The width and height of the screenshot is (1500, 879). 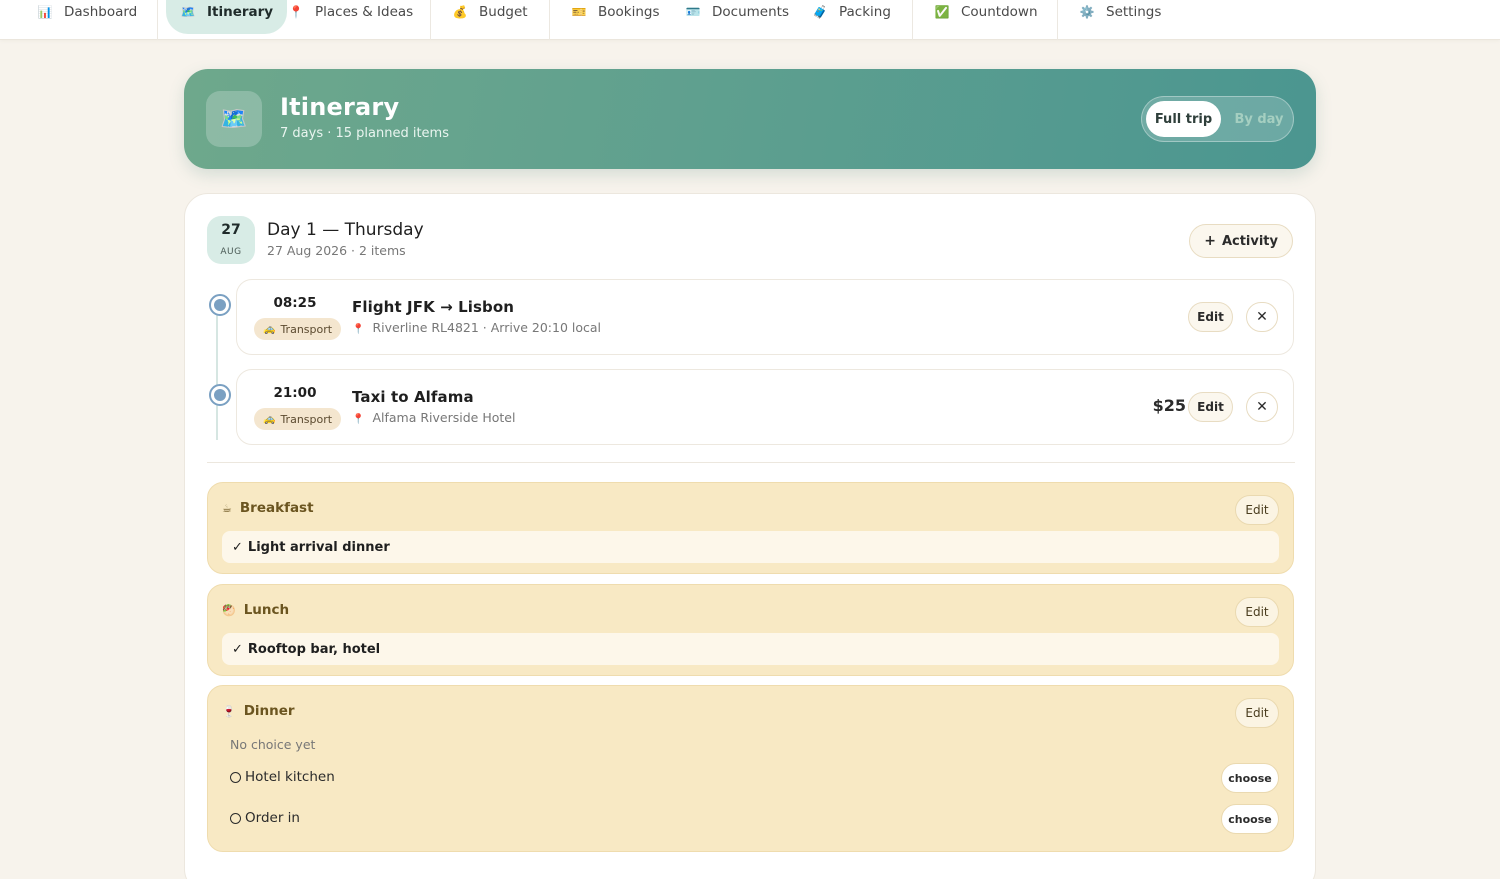 What do you see at coordinates (45, 12) in the screenshot?
I see `bar-chart-icon: 📊` at bounding box center [45, 12].